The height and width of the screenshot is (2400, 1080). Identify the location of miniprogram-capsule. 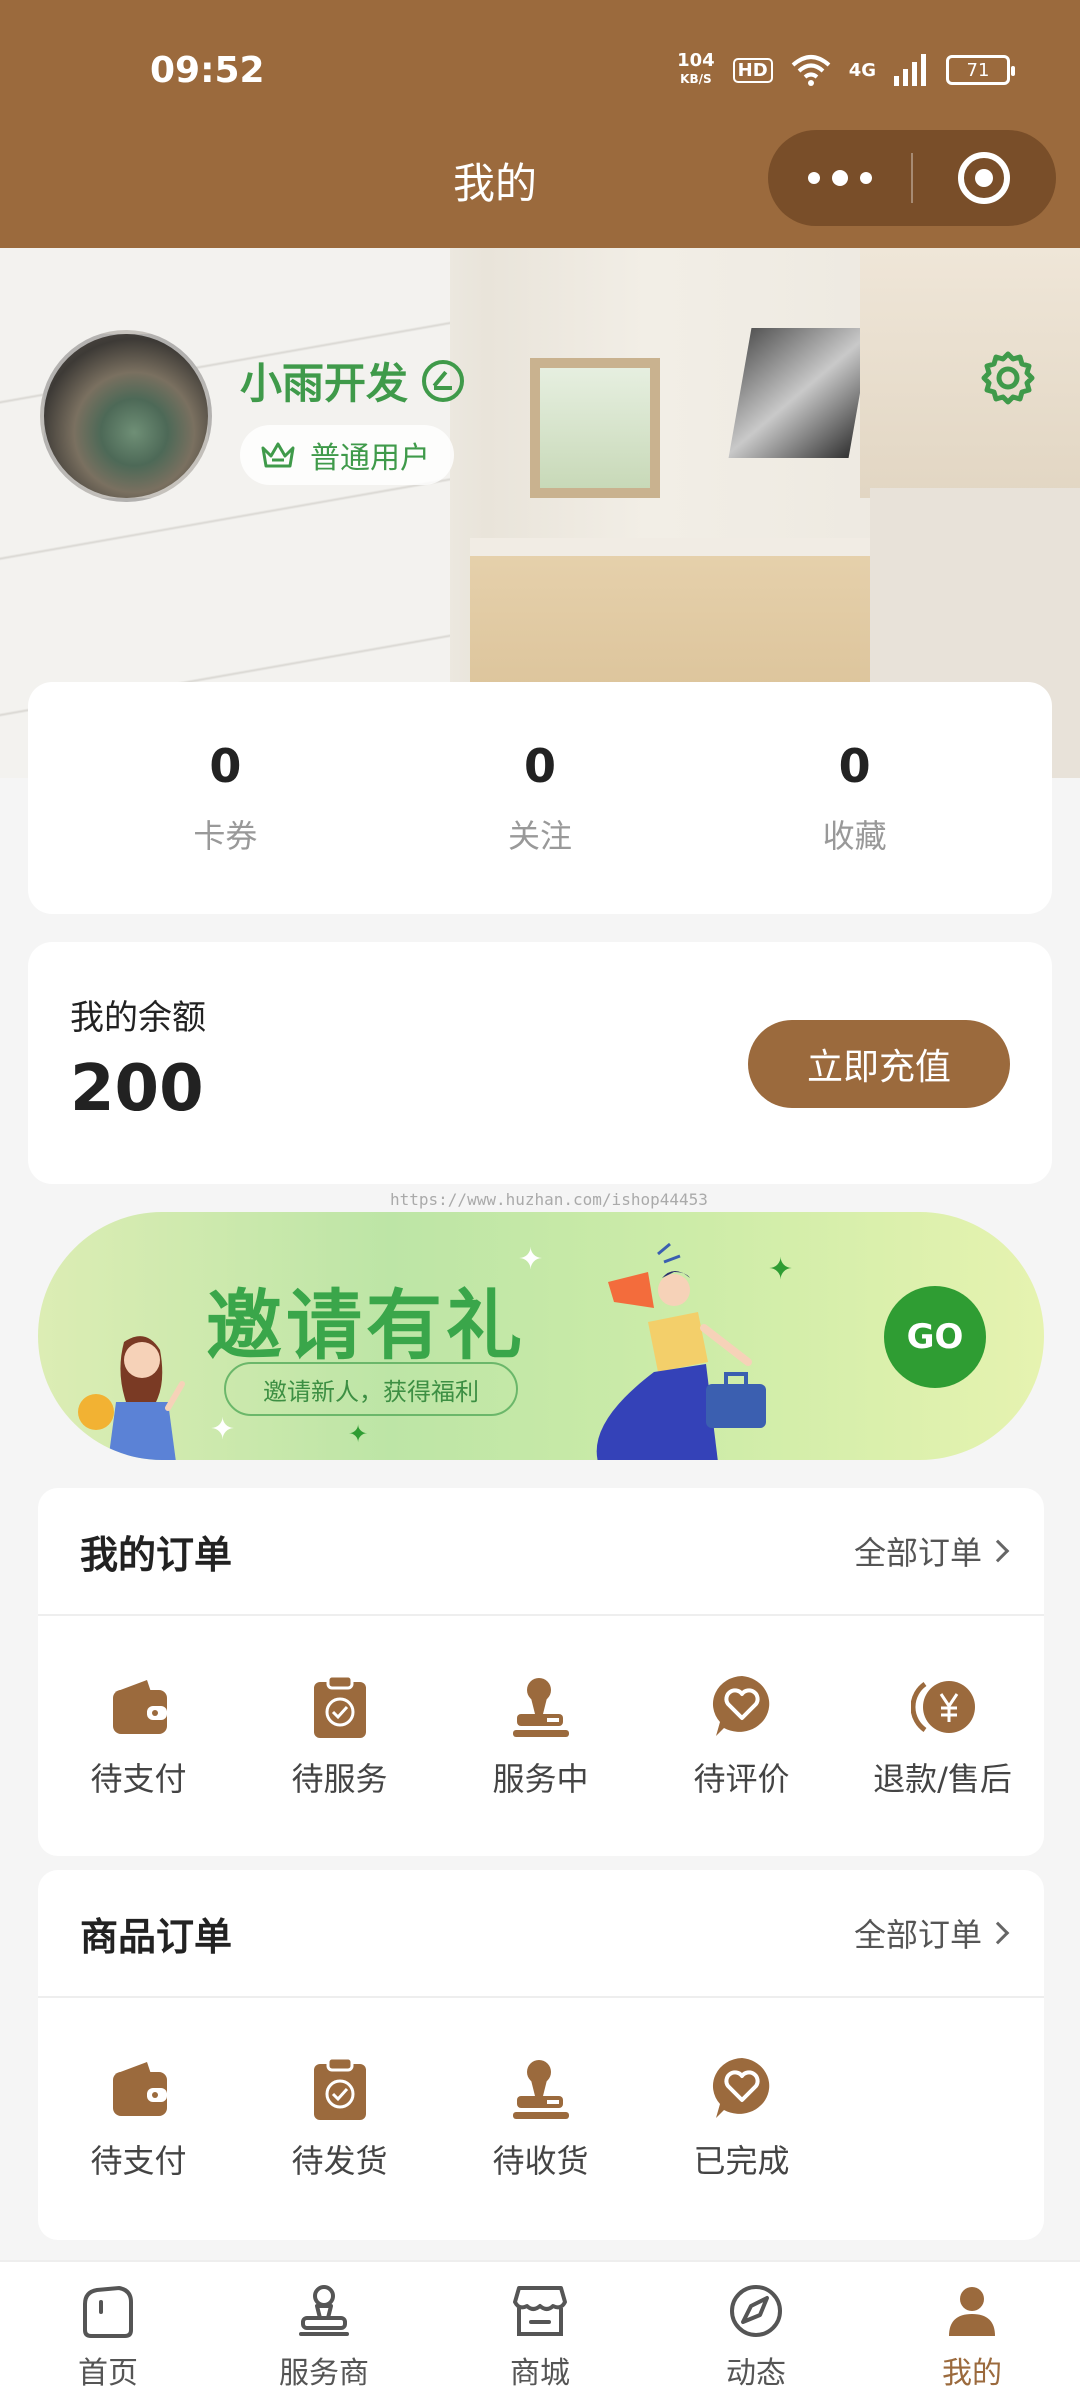
(912, 178).